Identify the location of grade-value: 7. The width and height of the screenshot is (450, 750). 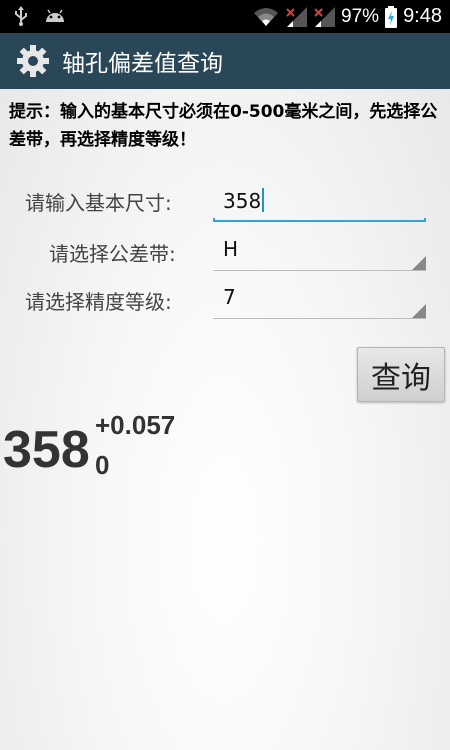
(229, 297).